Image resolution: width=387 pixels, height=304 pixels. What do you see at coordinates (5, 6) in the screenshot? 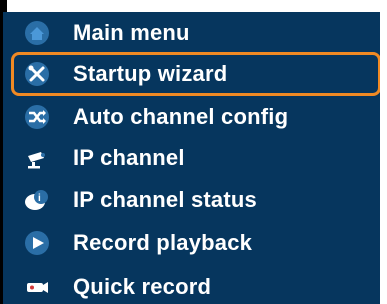
I see `top-edge-cut` at bounding box center [5, 6].